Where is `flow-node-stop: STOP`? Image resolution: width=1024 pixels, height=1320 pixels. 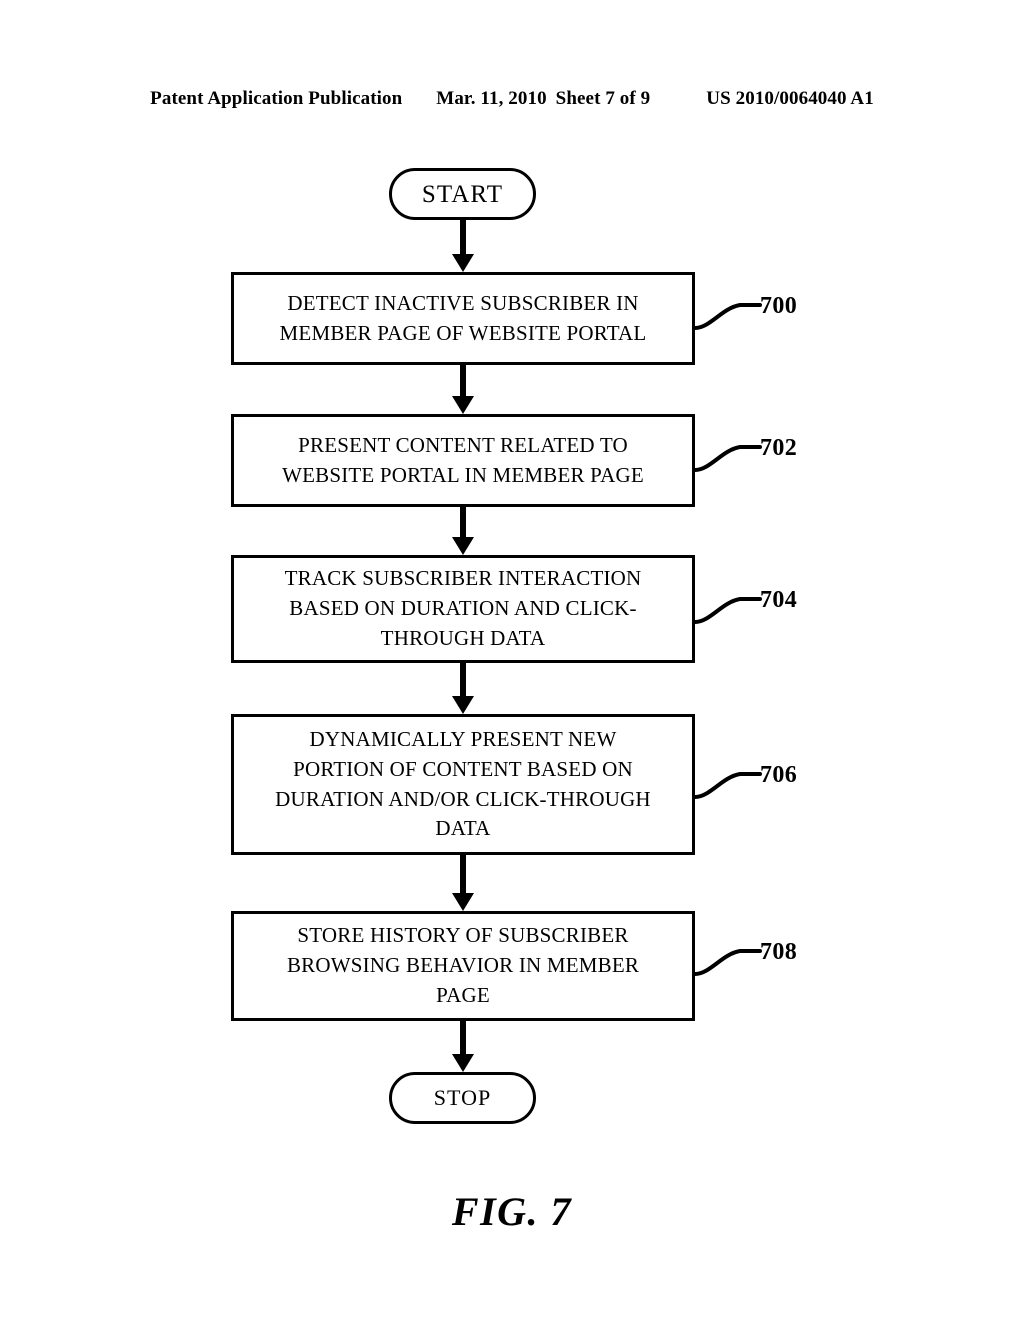
flow-node-stop: STOP is located at coordinates (462, 1098).